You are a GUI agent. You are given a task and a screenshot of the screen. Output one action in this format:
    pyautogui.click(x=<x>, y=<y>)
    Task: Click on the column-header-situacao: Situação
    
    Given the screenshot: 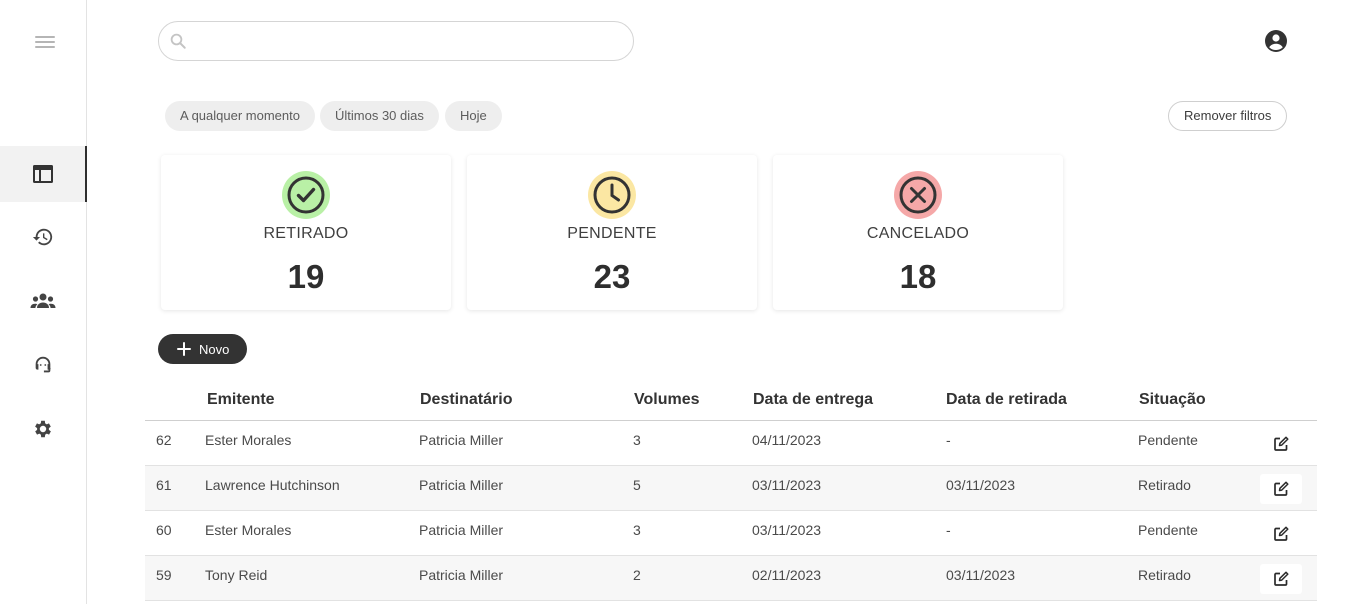 What is the action you would take?
    pyautogui.click(x=1172, y=400)
    